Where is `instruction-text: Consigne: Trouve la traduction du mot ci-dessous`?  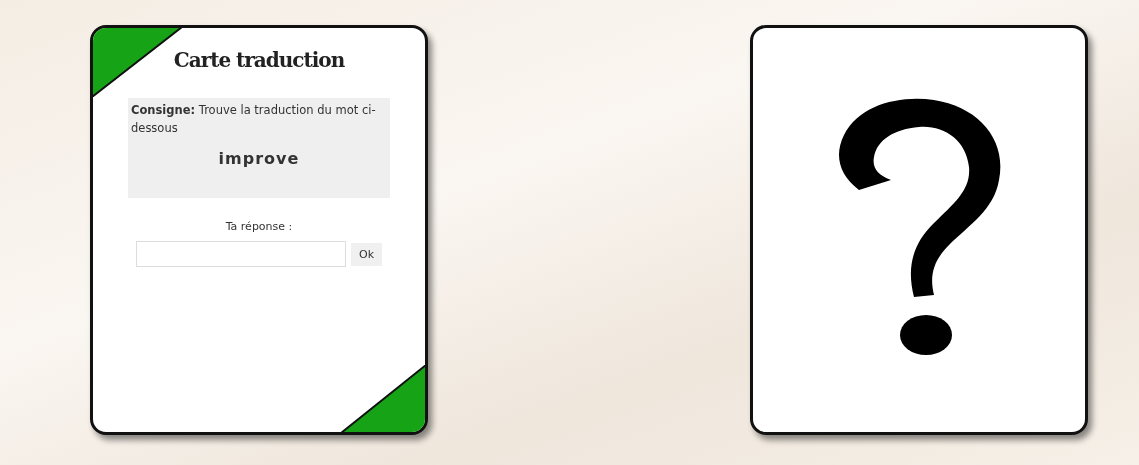
instruction-text: Consigne: Trouve la traduction du mot ci-dessous is located at coordinates (254, 119).